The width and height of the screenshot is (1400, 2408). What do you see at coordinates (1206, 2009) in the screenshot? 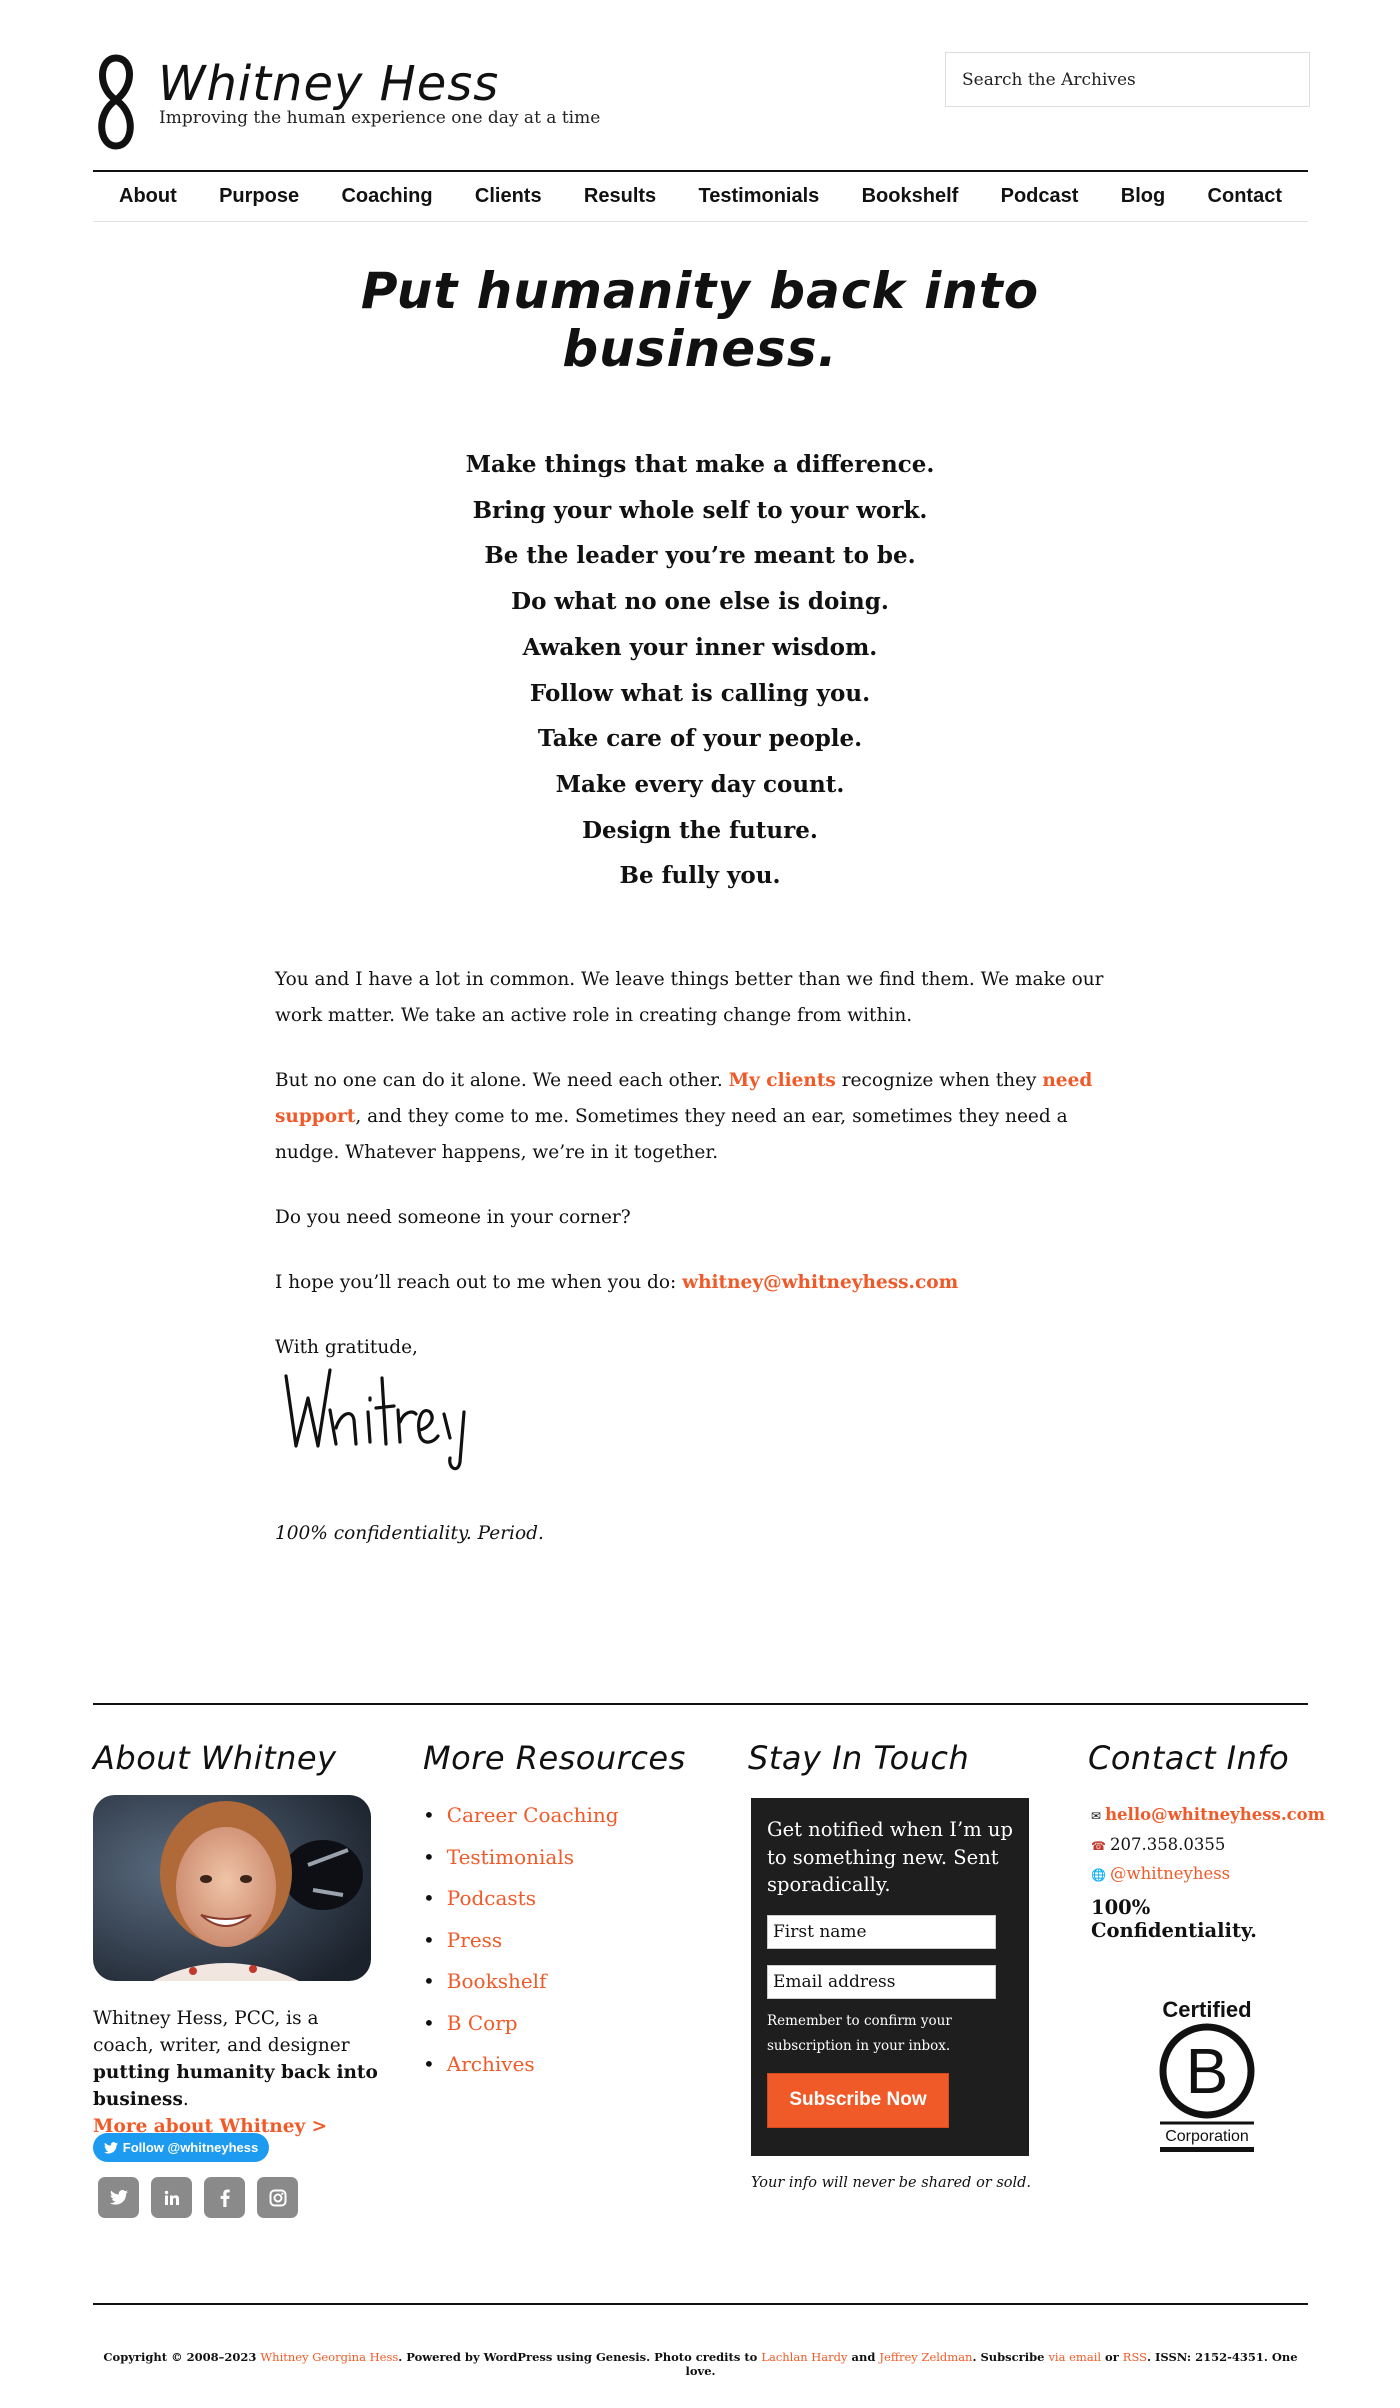
I see `bcorp-top-text: Certified` at bounding box center [1206, 2009].